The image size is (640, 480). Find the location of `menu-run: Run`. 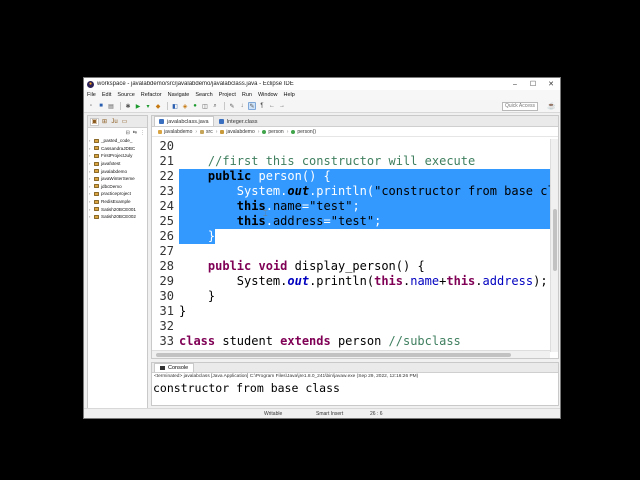

menu-run: Run is located at coordinates (247, 95).